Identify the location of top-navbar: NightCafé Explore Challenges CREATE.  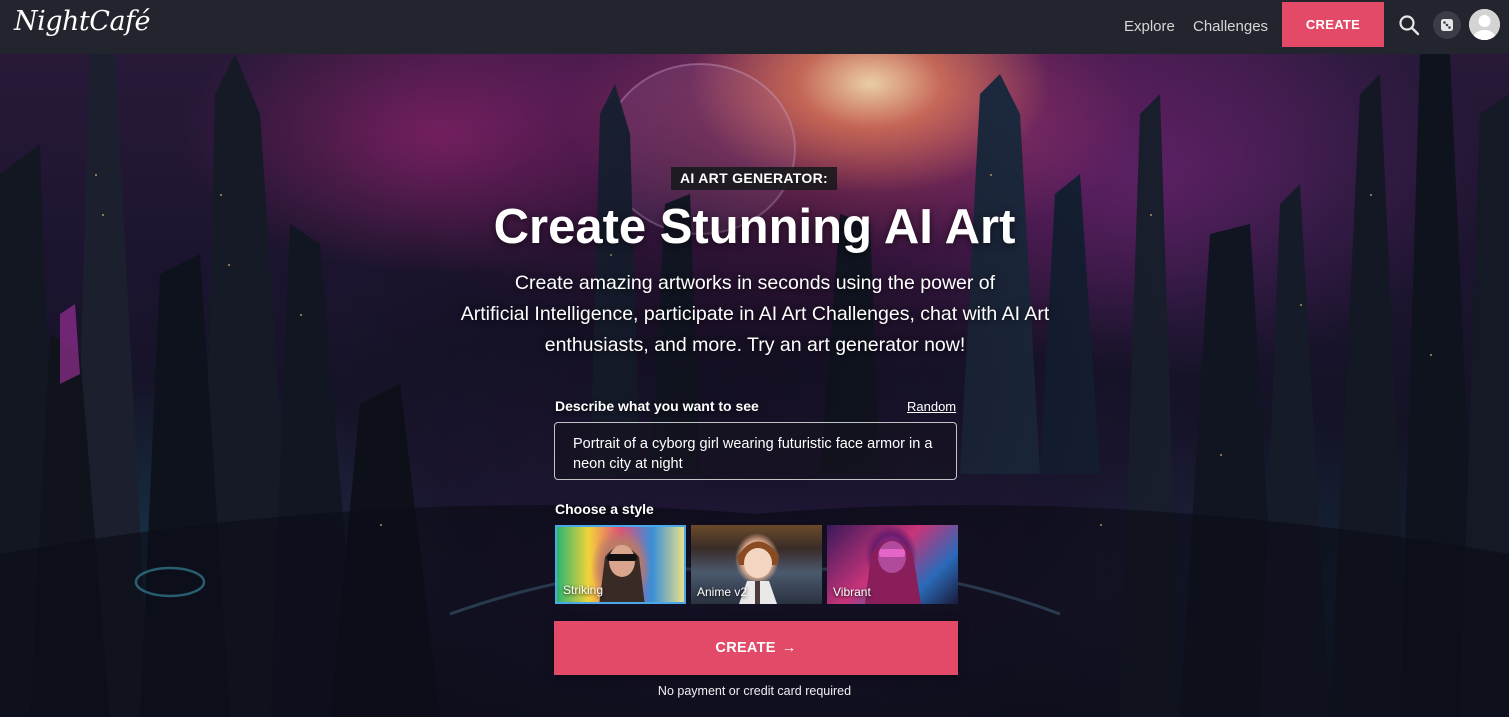
(754, 27).